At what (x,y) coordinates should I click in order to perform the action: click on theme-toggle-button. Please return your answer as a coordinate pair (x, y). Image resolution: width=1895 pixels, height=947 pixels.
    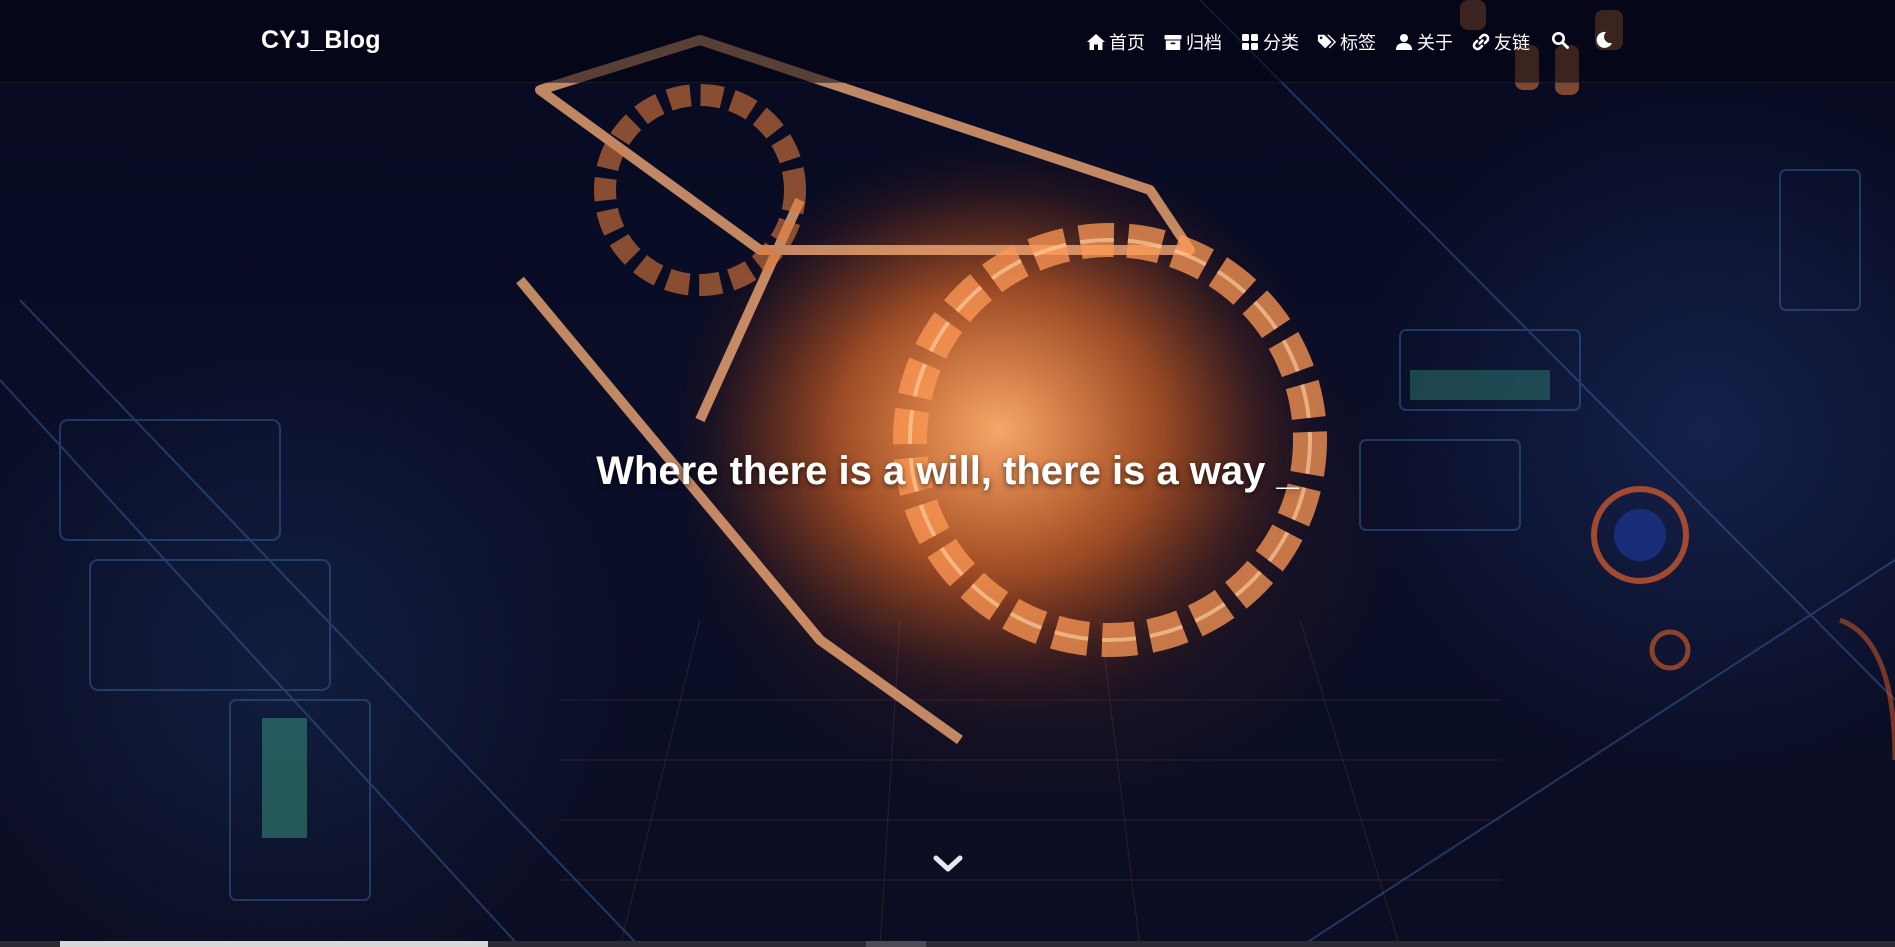
    Looking at the image, I should click on (1604, 42).